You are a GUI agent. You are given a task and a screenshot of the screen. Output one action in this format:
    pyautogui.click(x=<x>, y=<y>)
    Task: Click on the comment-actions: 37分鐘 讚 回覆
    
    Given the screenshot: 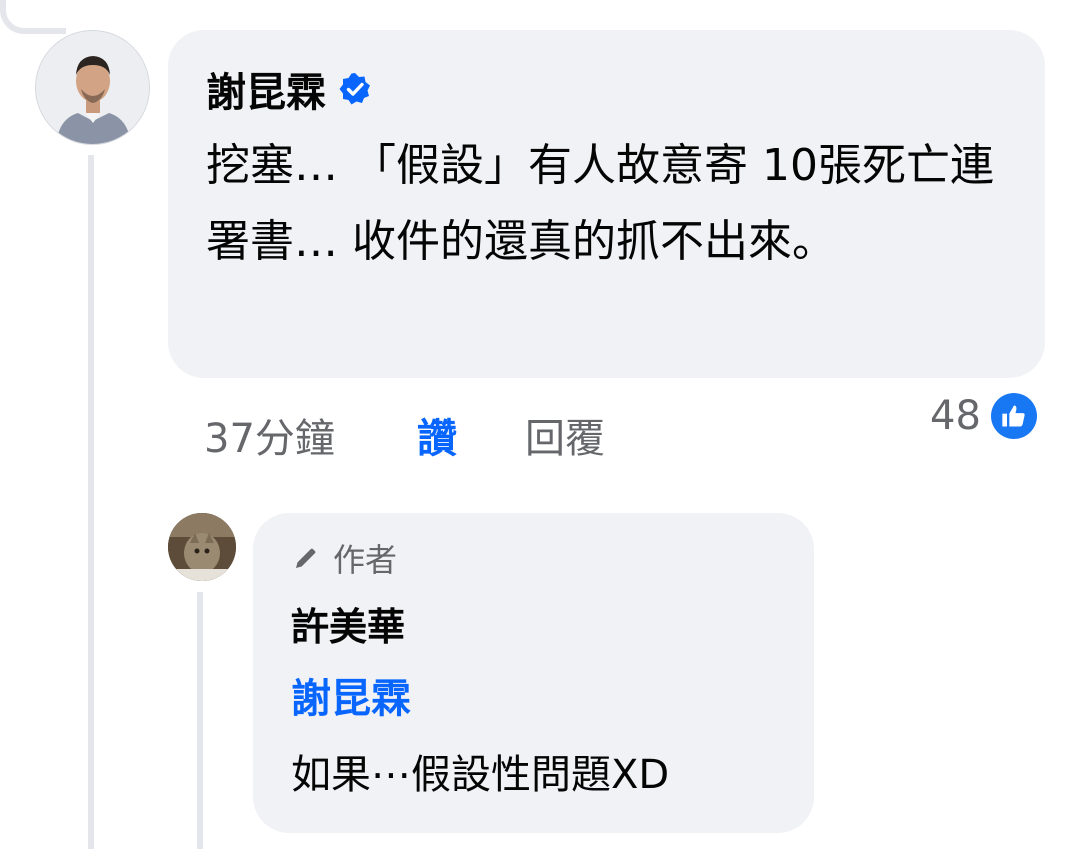 What is the action you would take?
    pyautogui.click(x=404, y=435)
    